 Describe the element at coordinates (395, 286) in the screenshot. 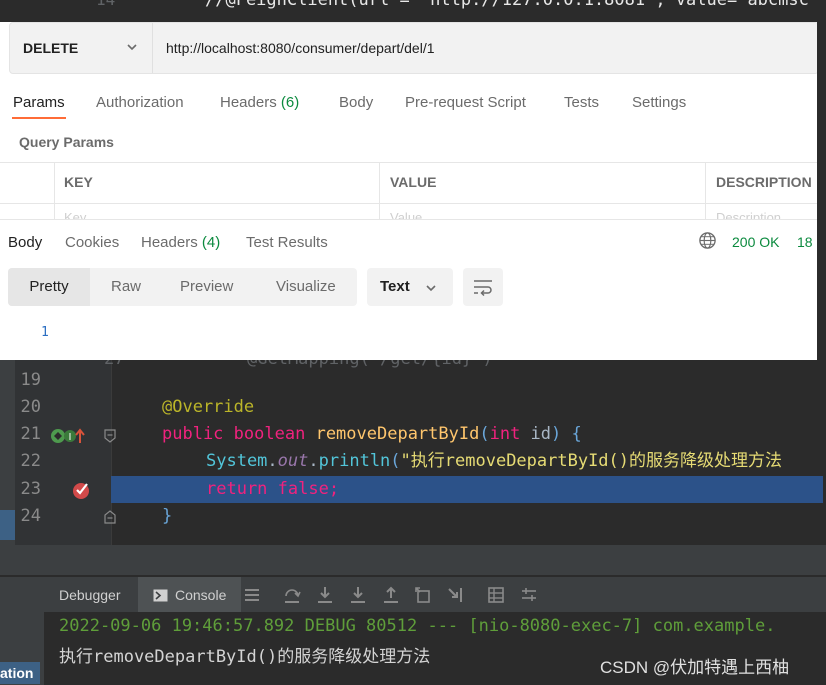

I see `format-label: Text` at that location.